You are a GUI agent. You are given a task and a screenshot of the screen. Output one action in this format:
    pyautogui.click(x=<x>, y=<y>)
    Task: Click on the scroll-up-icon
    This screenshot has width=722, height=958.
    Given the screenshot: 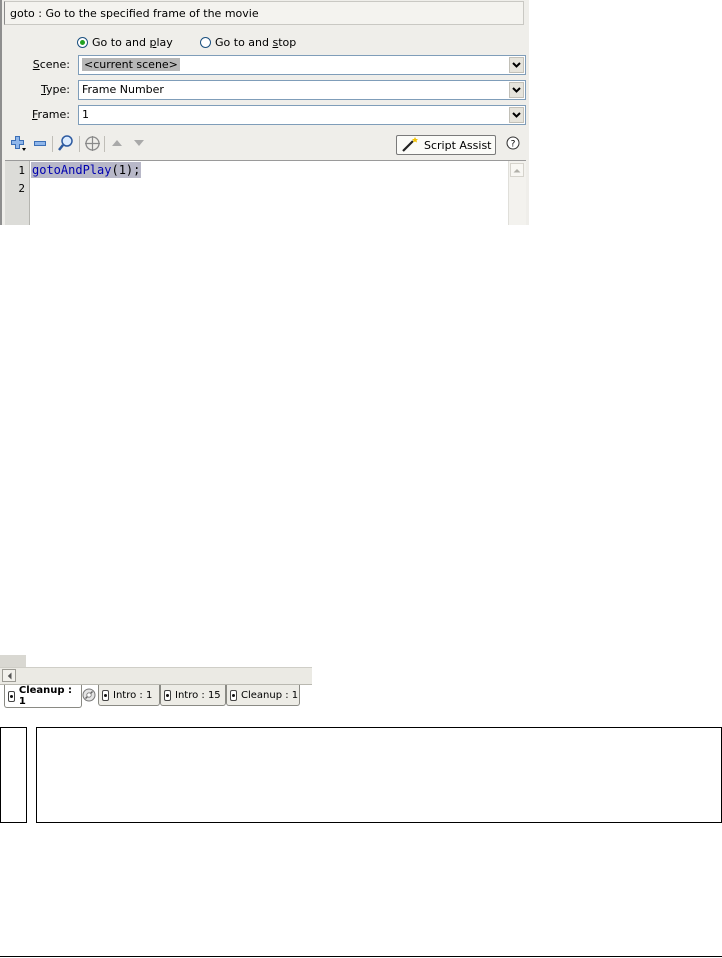 What is the action you would take?
    pyautogui.click(x=517, y=170)
    